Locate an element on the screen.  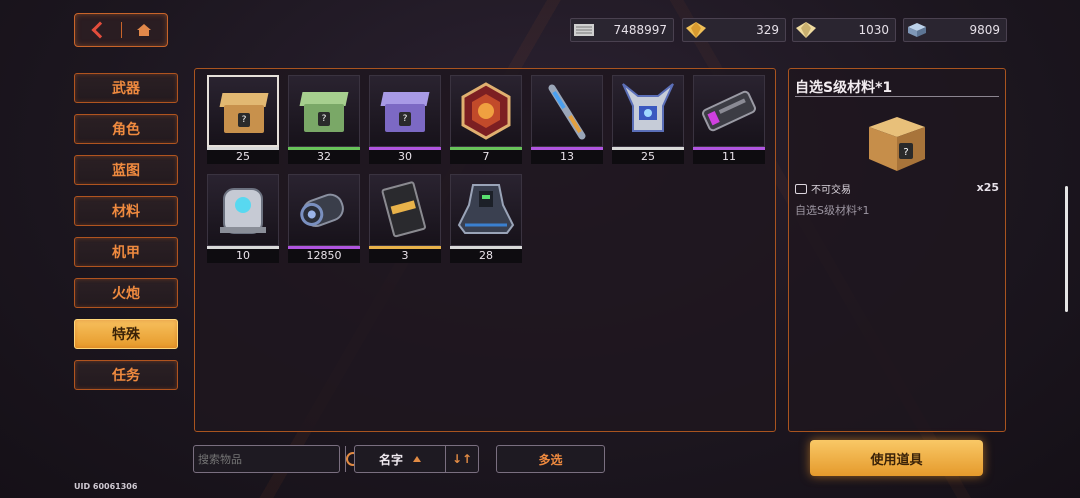
item-count: 10 is located at coordinates (243, 256).